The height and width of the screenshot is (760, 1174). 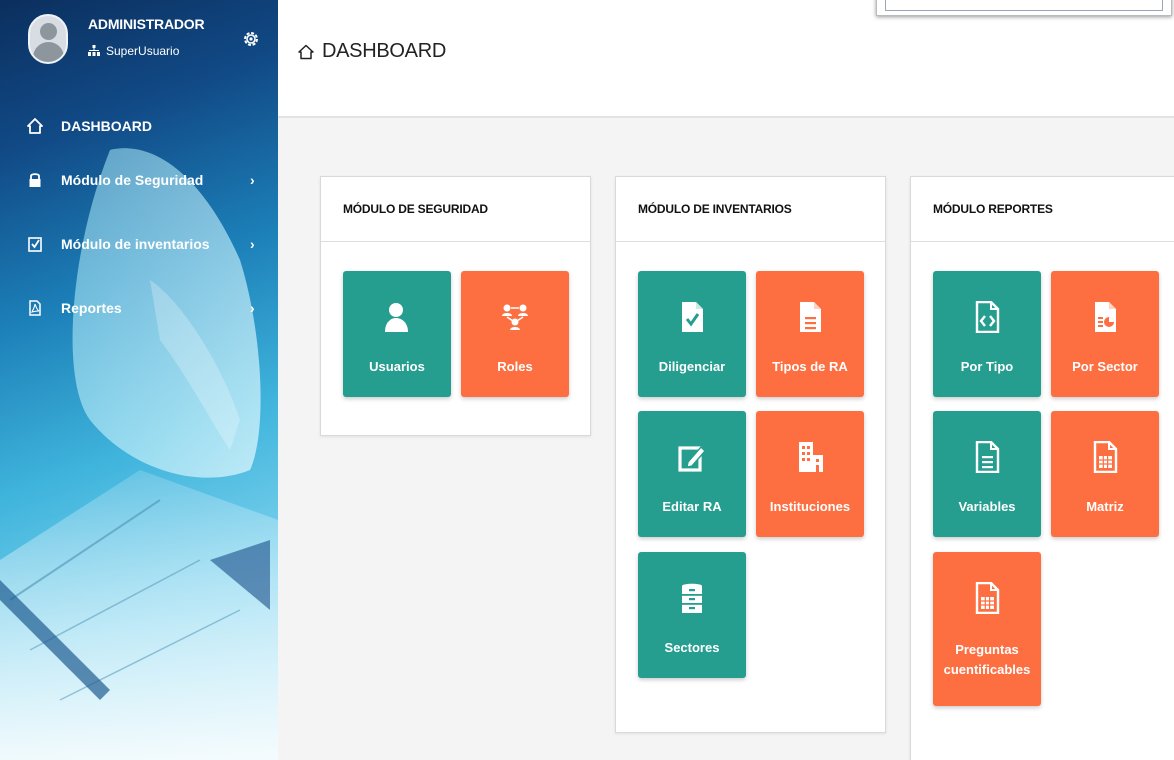 What do you see at coordinates (692, 474) in the screenshot?
I see `tile-editar-ra: Editar RA` at bounding box center [692, 474].